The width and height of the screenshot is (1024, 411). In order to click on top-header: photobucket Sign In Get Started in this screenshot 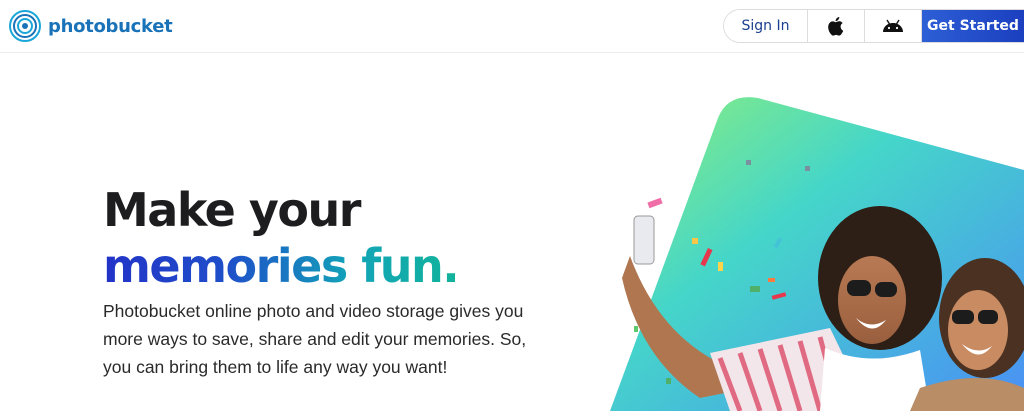, I will do `click(512, 26)`.